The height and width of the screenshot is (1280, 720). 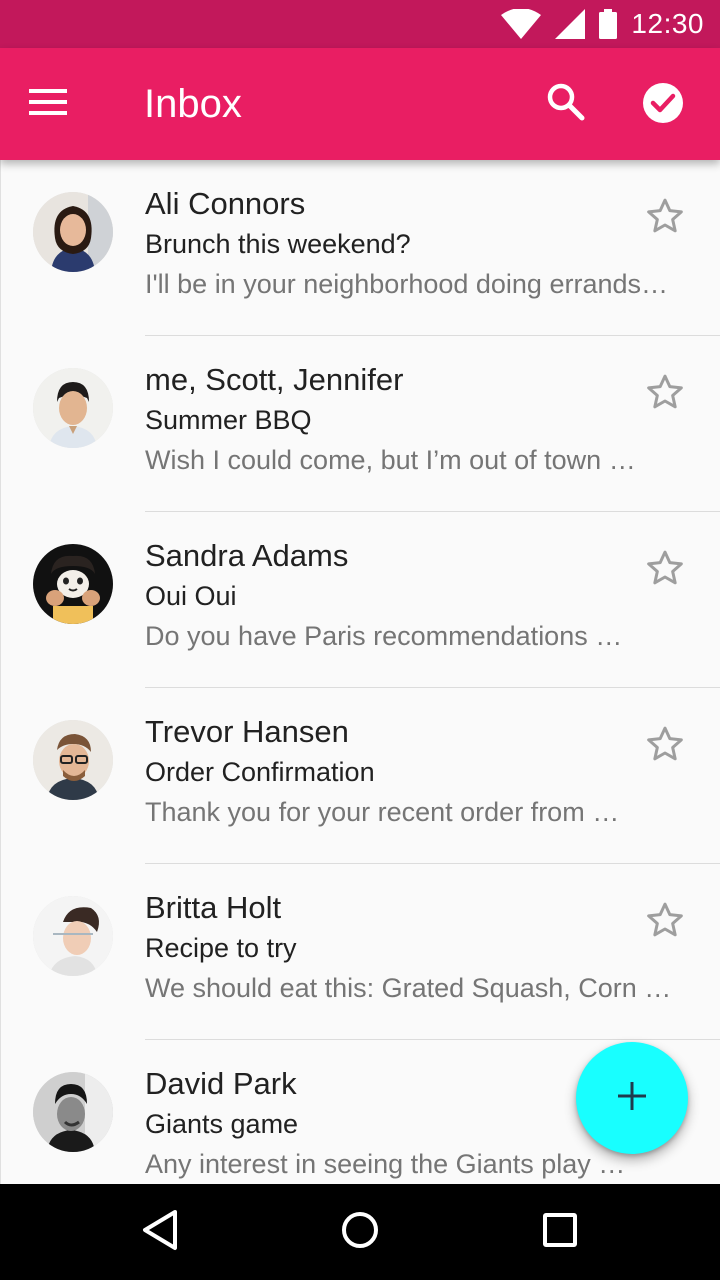 What do you see at coordinates (221, 1083) in the screenshot?
I see `sender-name: David Park` at bounding box center [221, 1083].